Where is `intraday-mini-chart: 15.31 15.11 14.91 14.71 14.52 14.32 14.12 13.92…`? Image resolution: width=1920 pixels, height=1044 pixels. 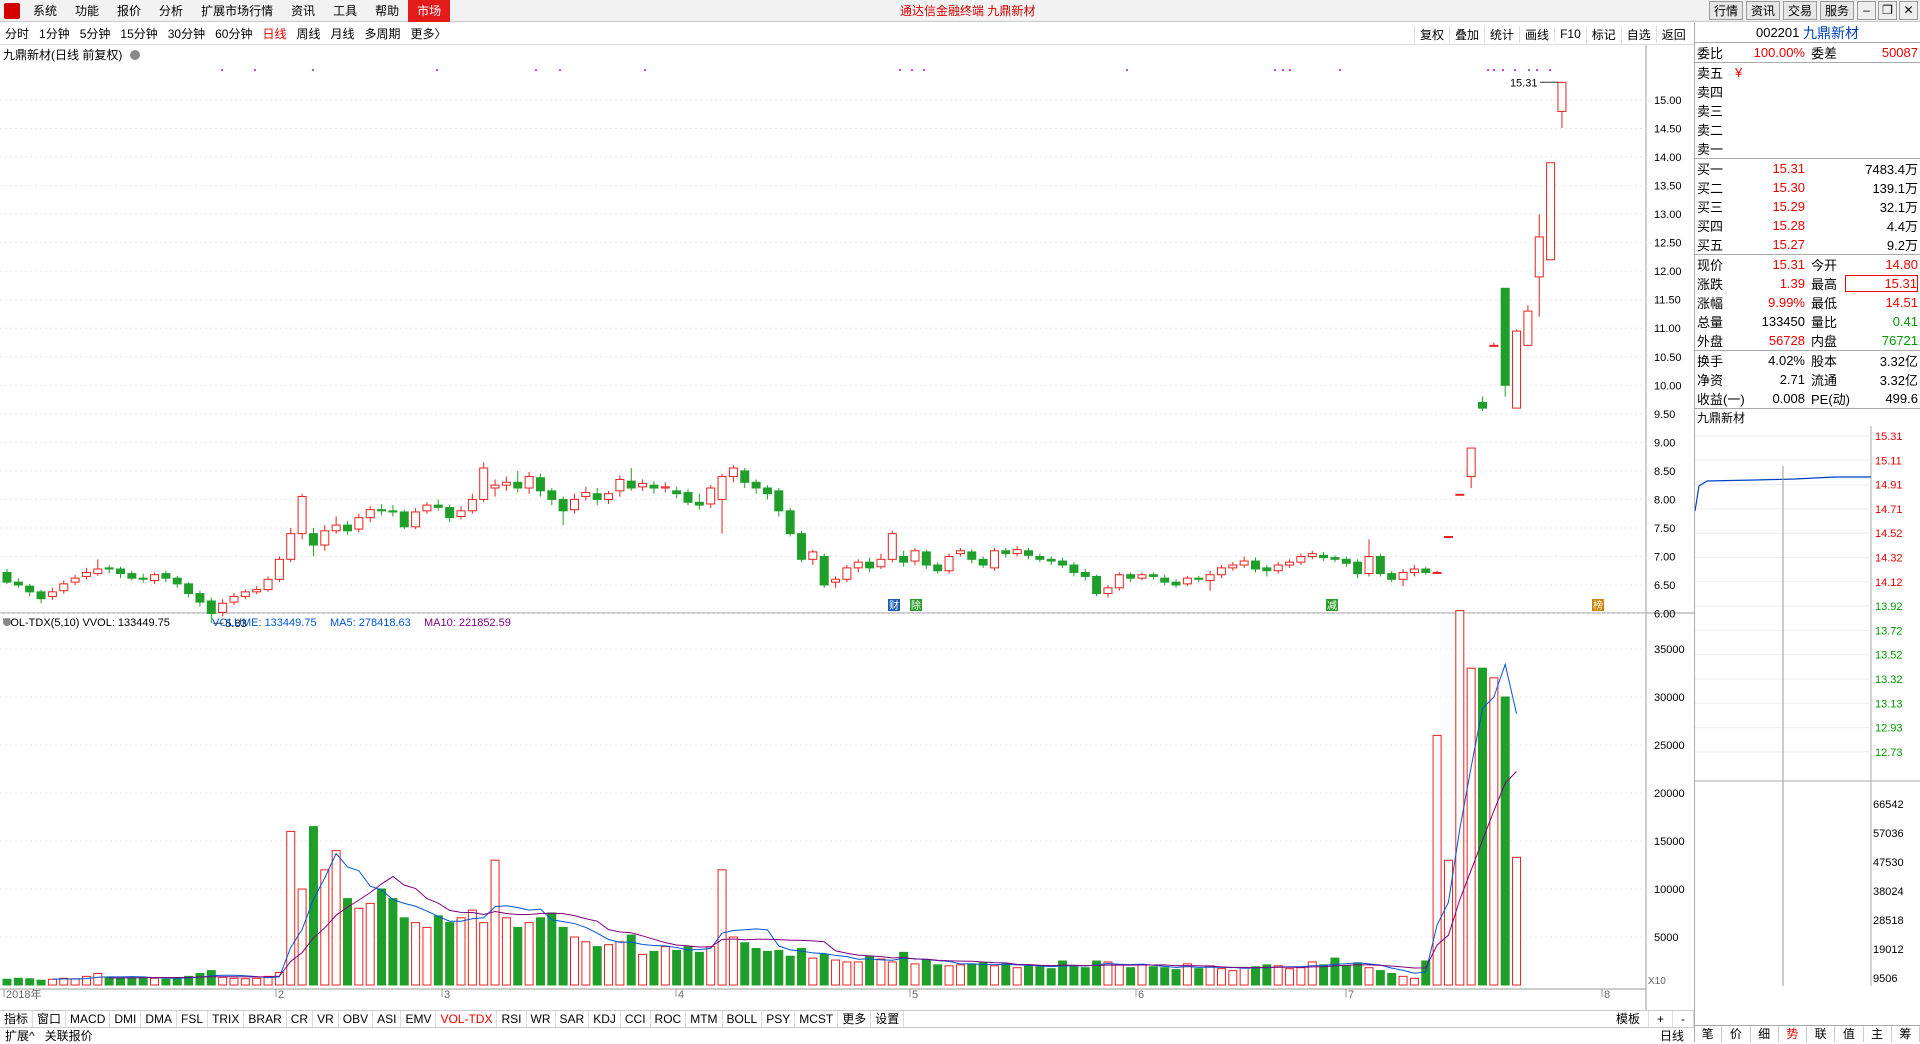 intraday-mini-chart: 15.31 15.11 14.91 14.71 14.52 14.32 14.12 13.92… is located at coordinates (1807, 716).